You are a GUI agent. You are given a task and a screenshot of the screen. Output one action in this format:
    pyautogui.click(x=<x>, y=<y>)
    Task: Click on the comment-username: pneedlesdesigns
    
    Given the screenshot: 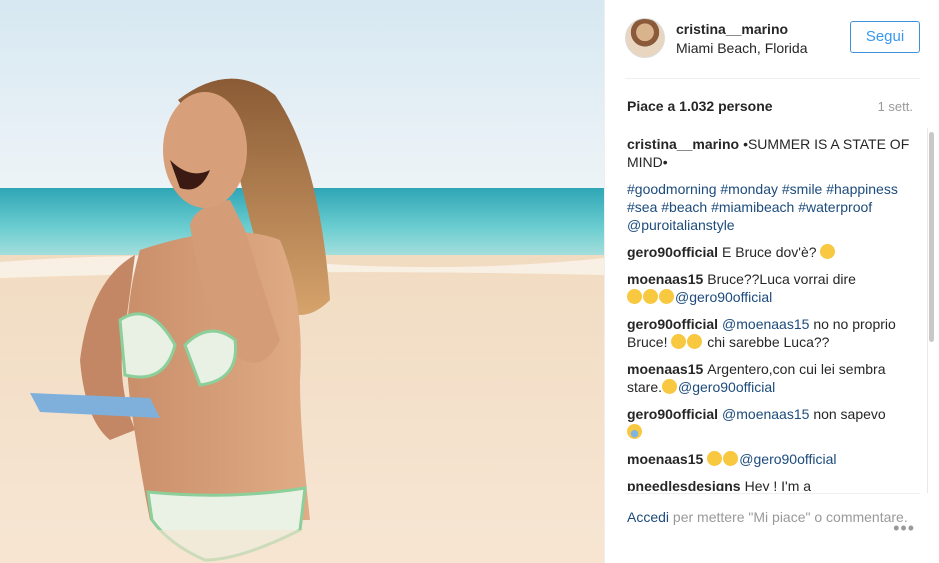 What is the action you would take?
    pyautogui.click(x=684, y=484)
    